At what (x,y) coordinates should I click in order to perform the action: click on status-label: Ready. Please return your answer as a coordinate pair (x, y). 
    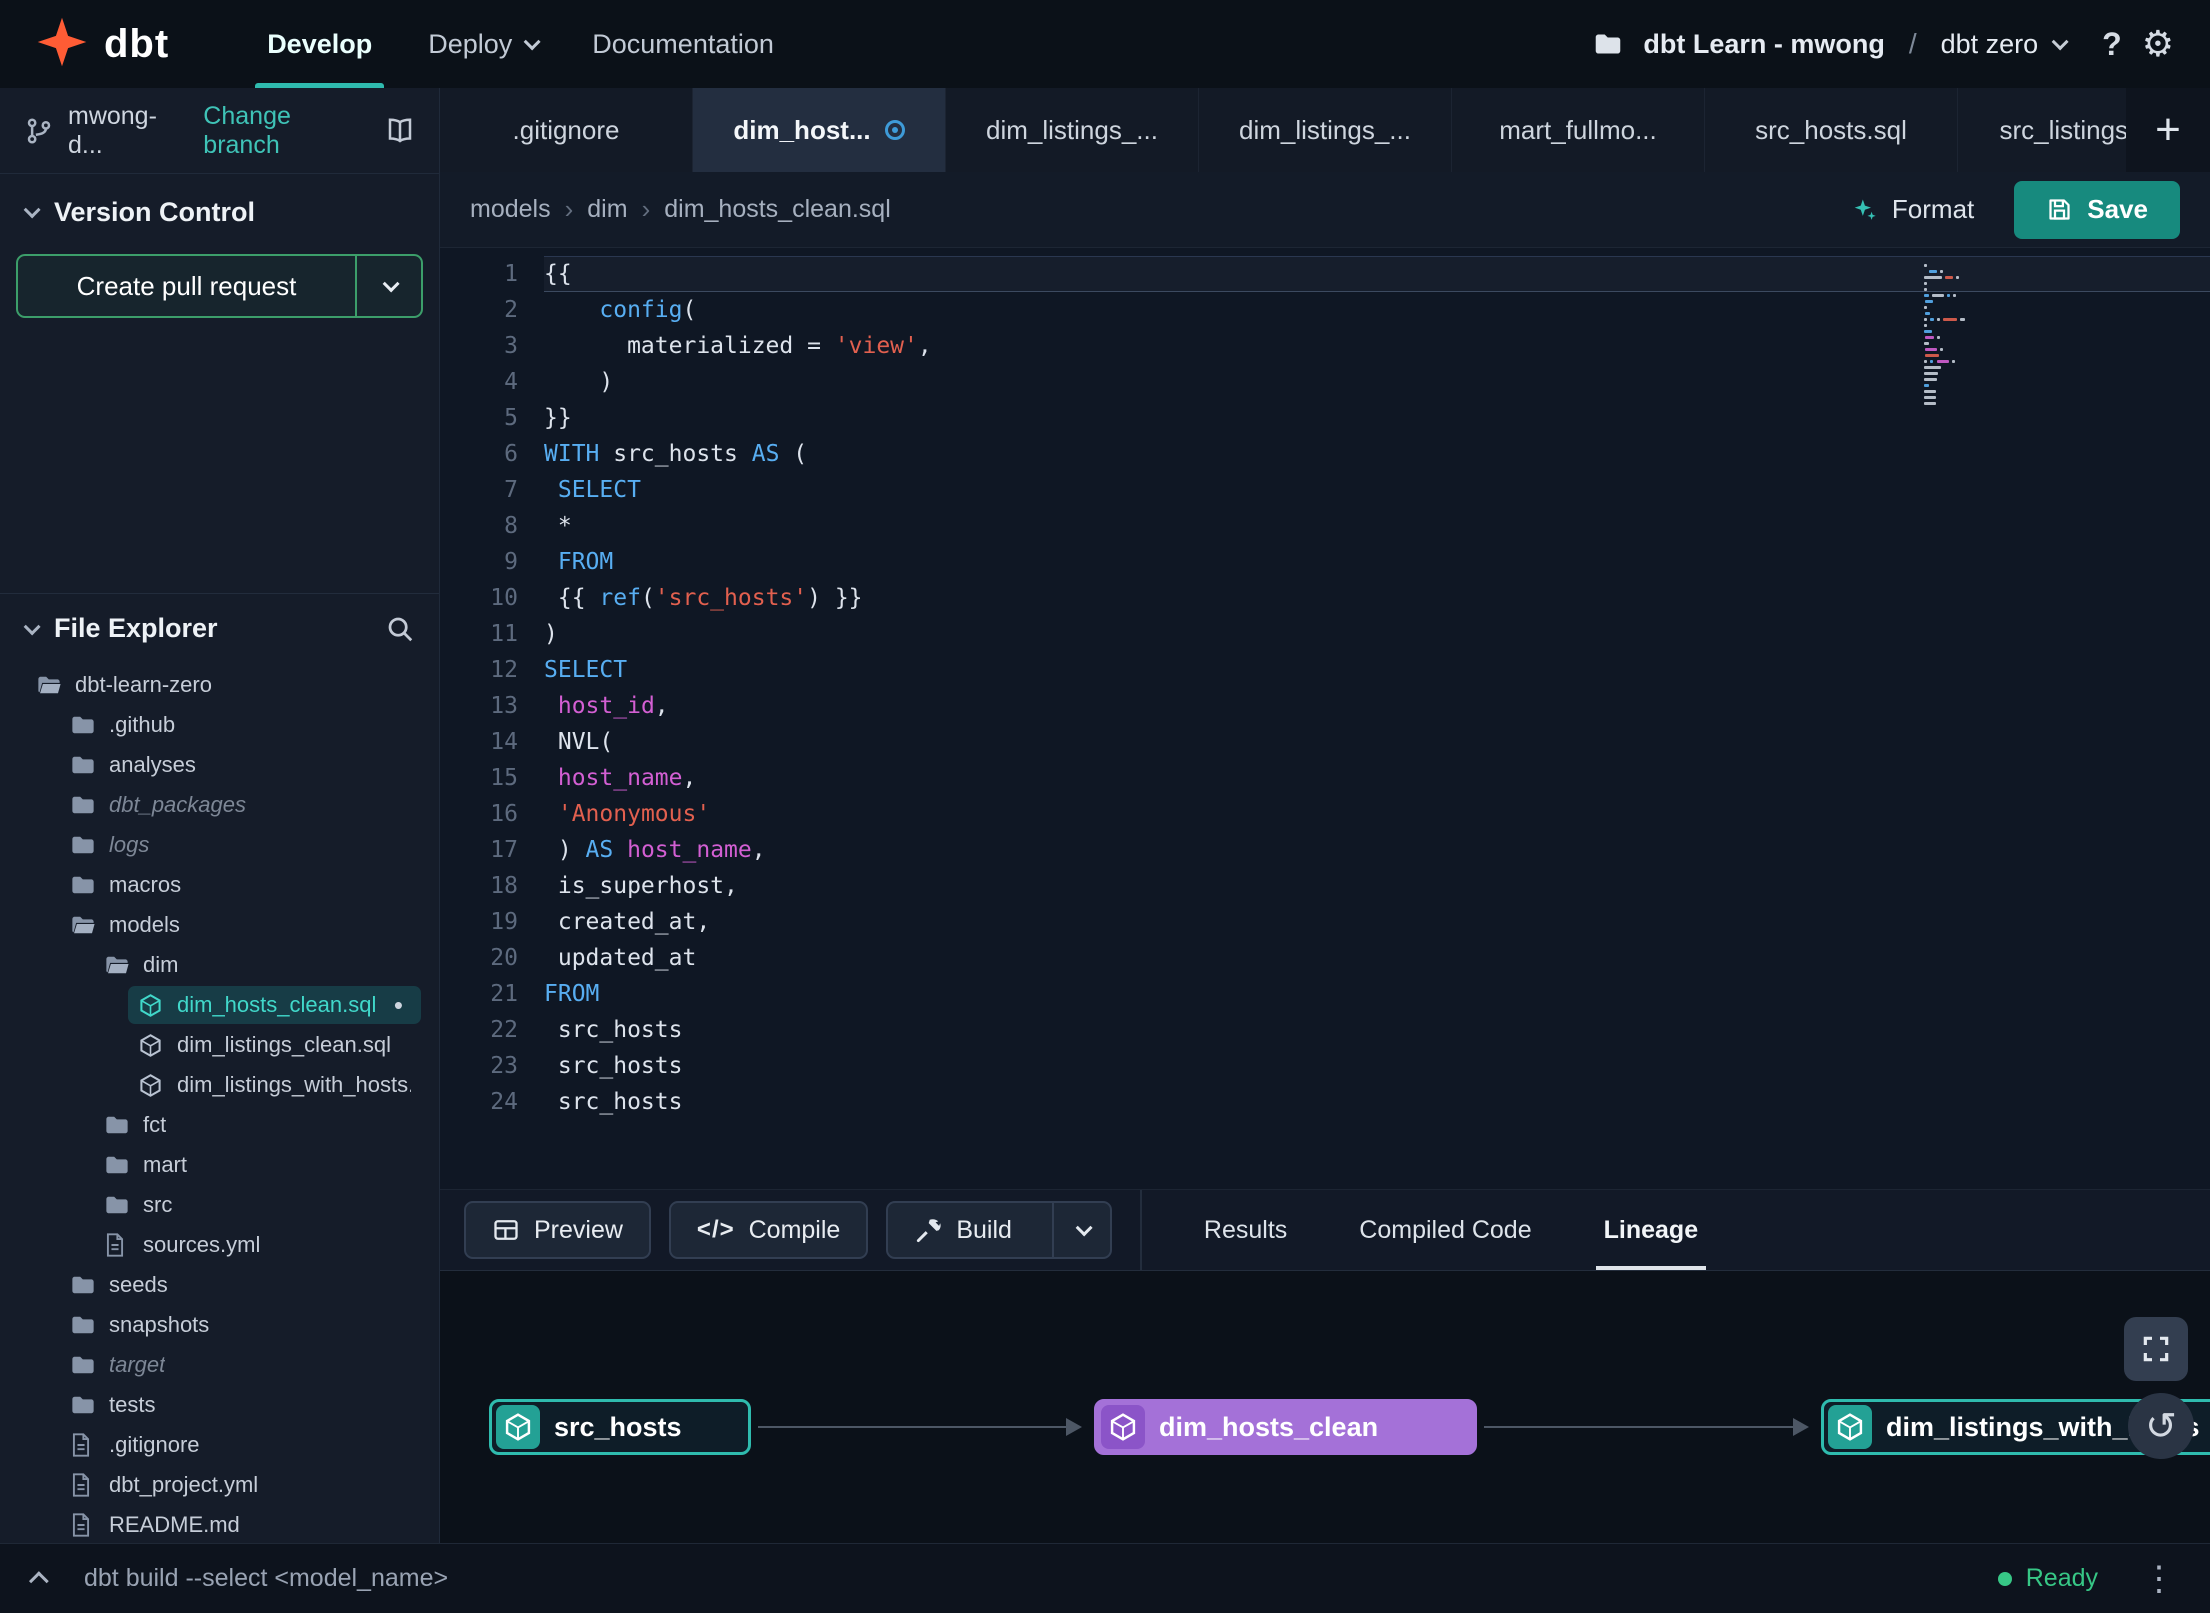
    Looking at the image, I should click on (2061, 1578).